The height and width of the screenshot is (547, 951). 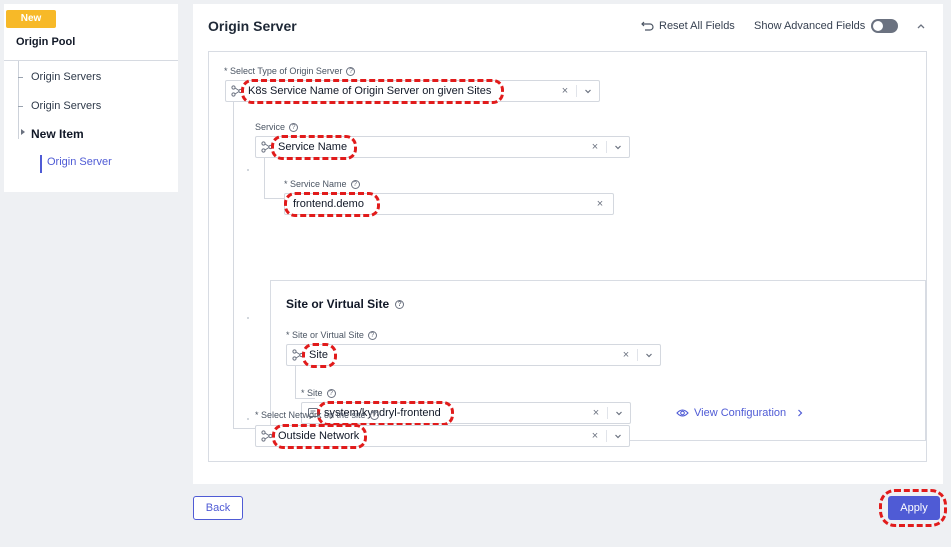 I want to click on nav-active-indicator, so click(x=41, y=164).